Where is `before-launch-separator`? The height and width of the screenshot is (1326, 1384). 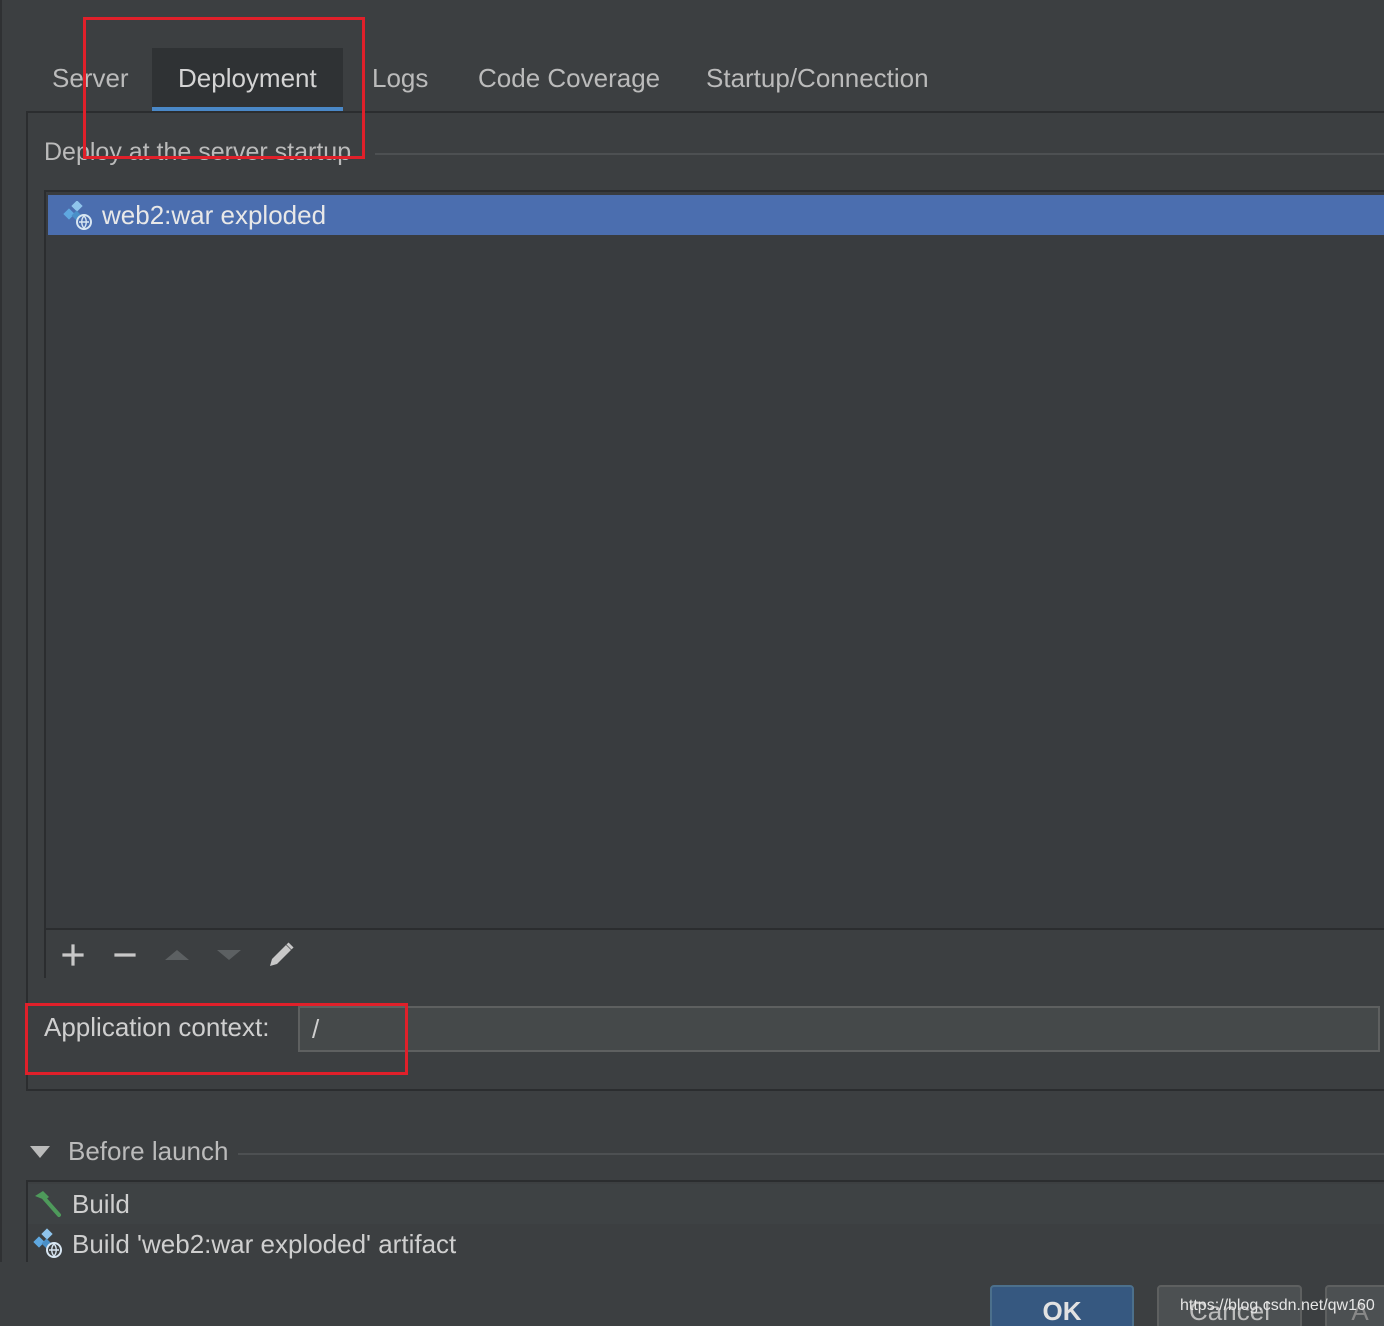 before-launch-separator is located at coordinates (811, 1154).